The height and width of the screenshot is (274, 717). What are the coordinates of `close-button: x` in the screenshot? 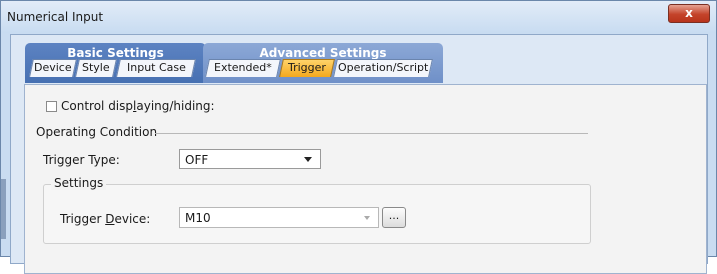 It's located at (689, 13).